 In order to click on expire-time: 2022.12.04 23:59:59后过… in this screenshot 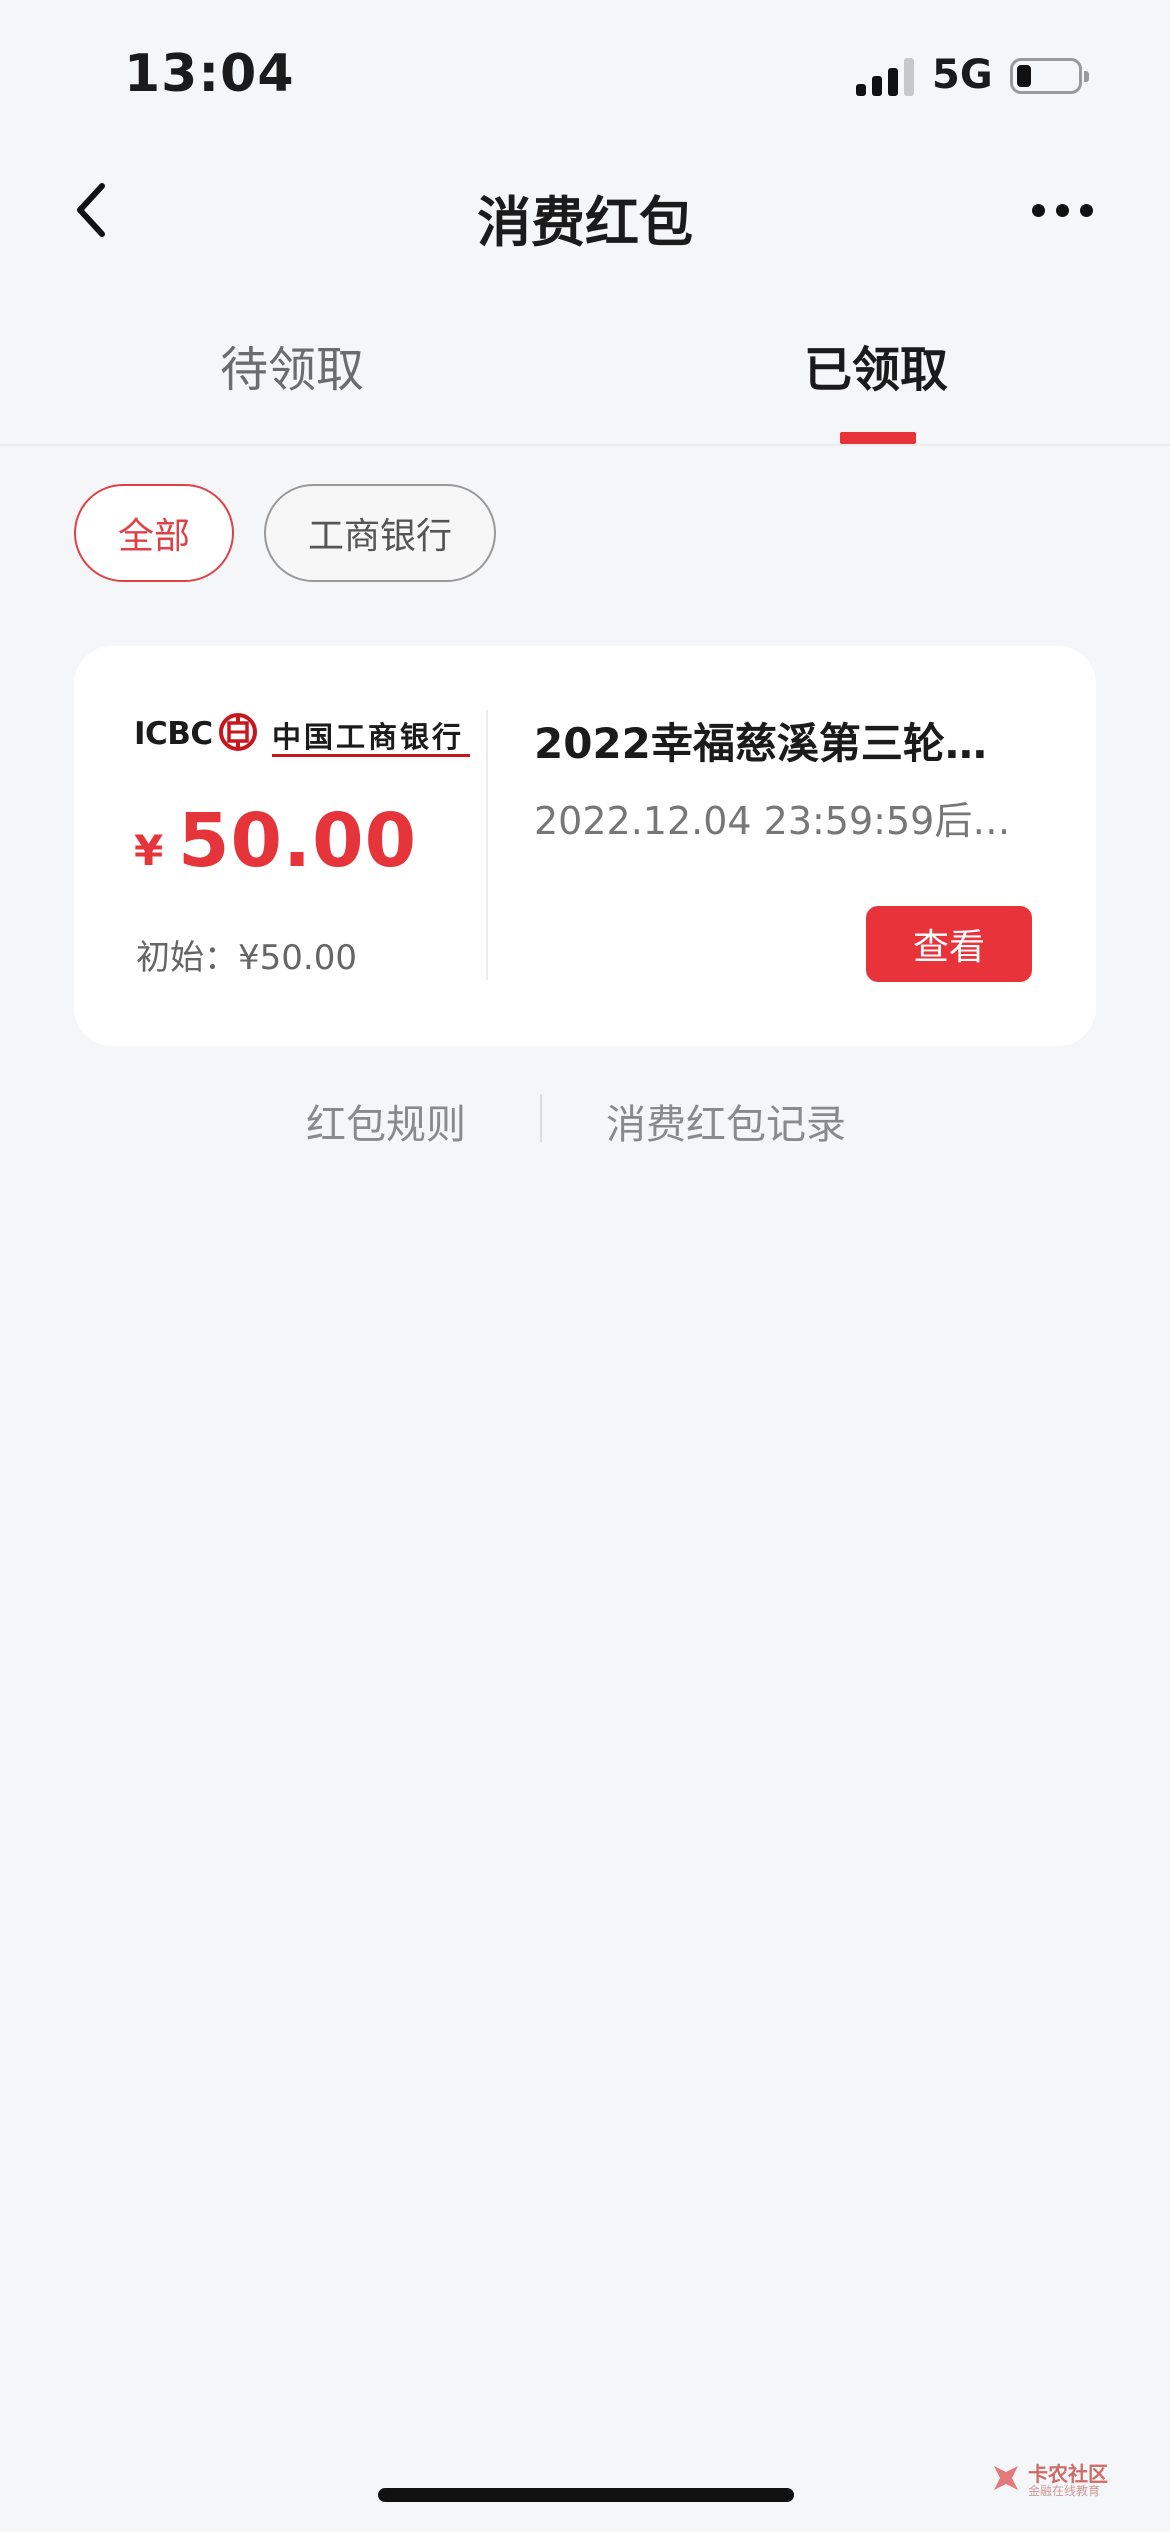, I will do `click(782, 821)`.